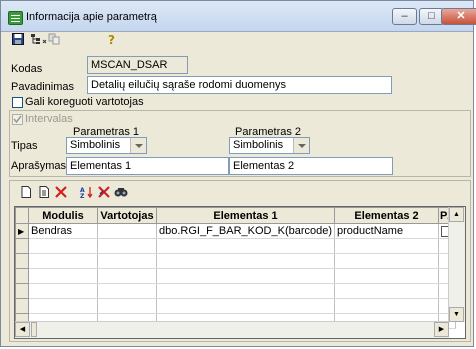 The image size is (476, 349). Describe the element at coordinates (87, 192) in the screenshot. I see `sort-az-icon: AZ` at that location.